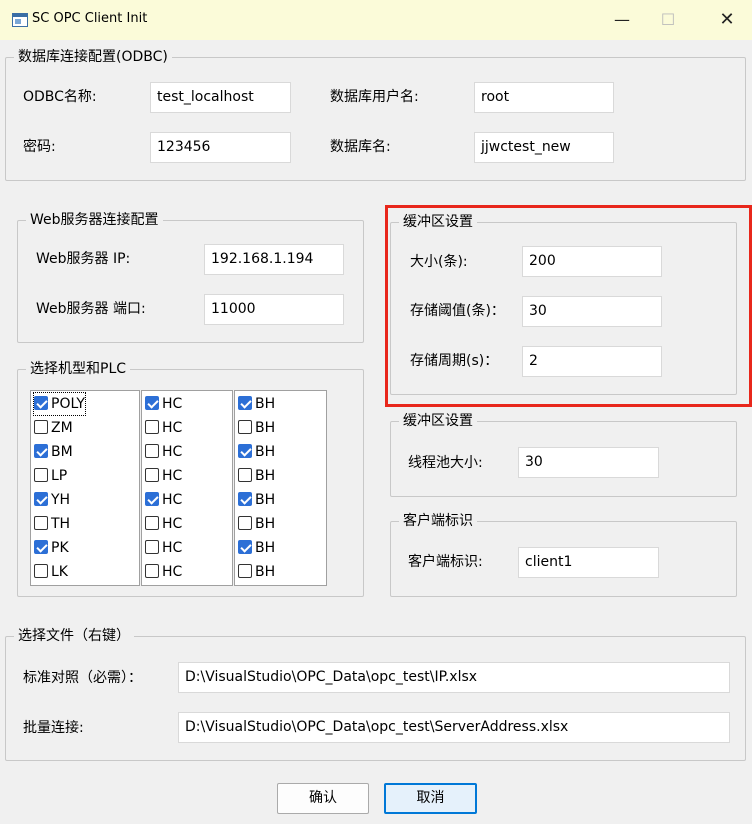 Image resolution: width=752 pixels, height=824 pixels. I want to click on web-server-legend: Web服务器连接配置, so click(94, 220).